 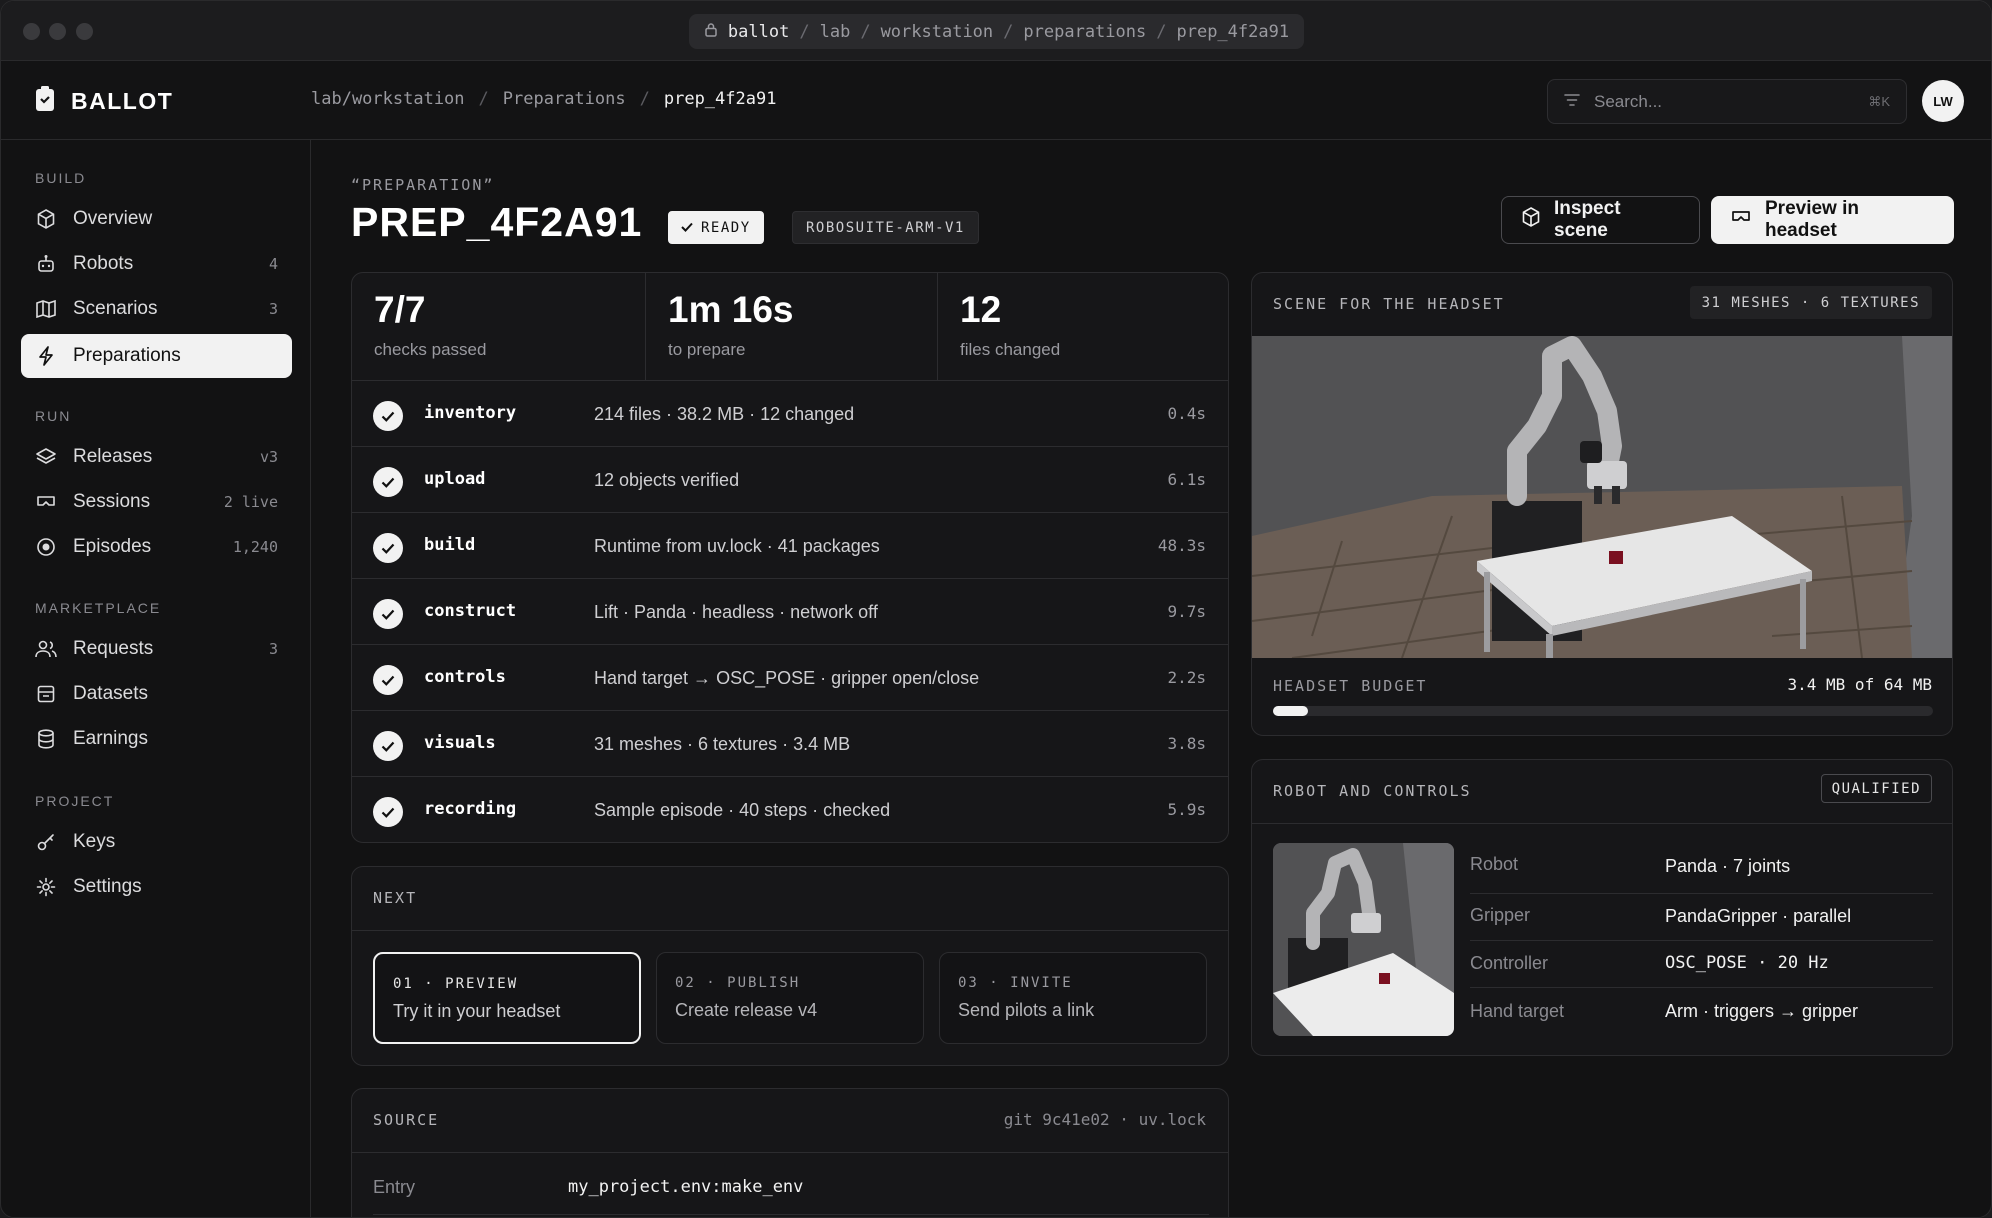 I want to click on gear-icon, so click(x=46, y=887).